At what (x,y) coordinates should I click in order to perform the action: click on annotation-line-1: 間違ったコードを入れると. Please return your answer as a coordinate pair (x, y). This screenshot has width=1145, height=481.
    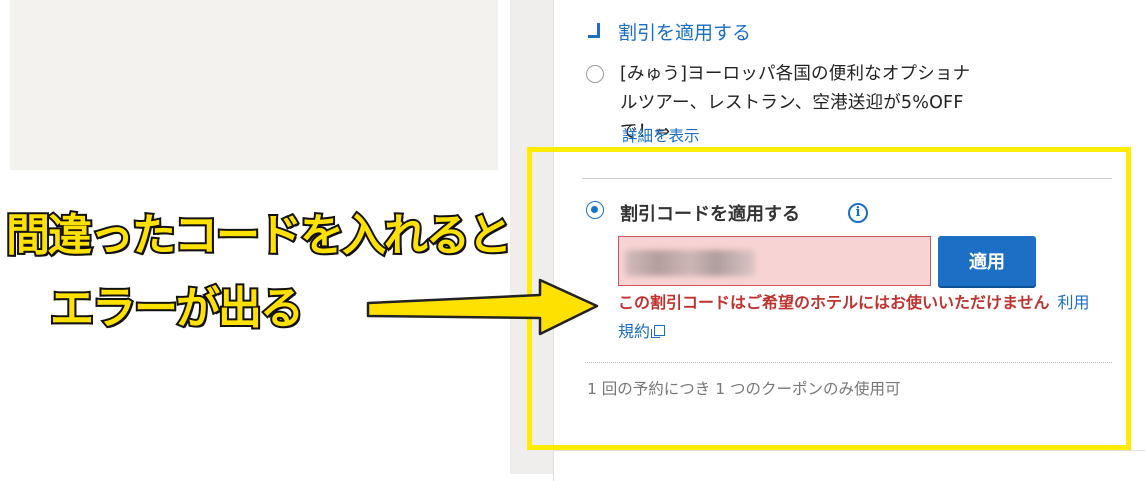
    Looking at the image, I should click on (259, 235).